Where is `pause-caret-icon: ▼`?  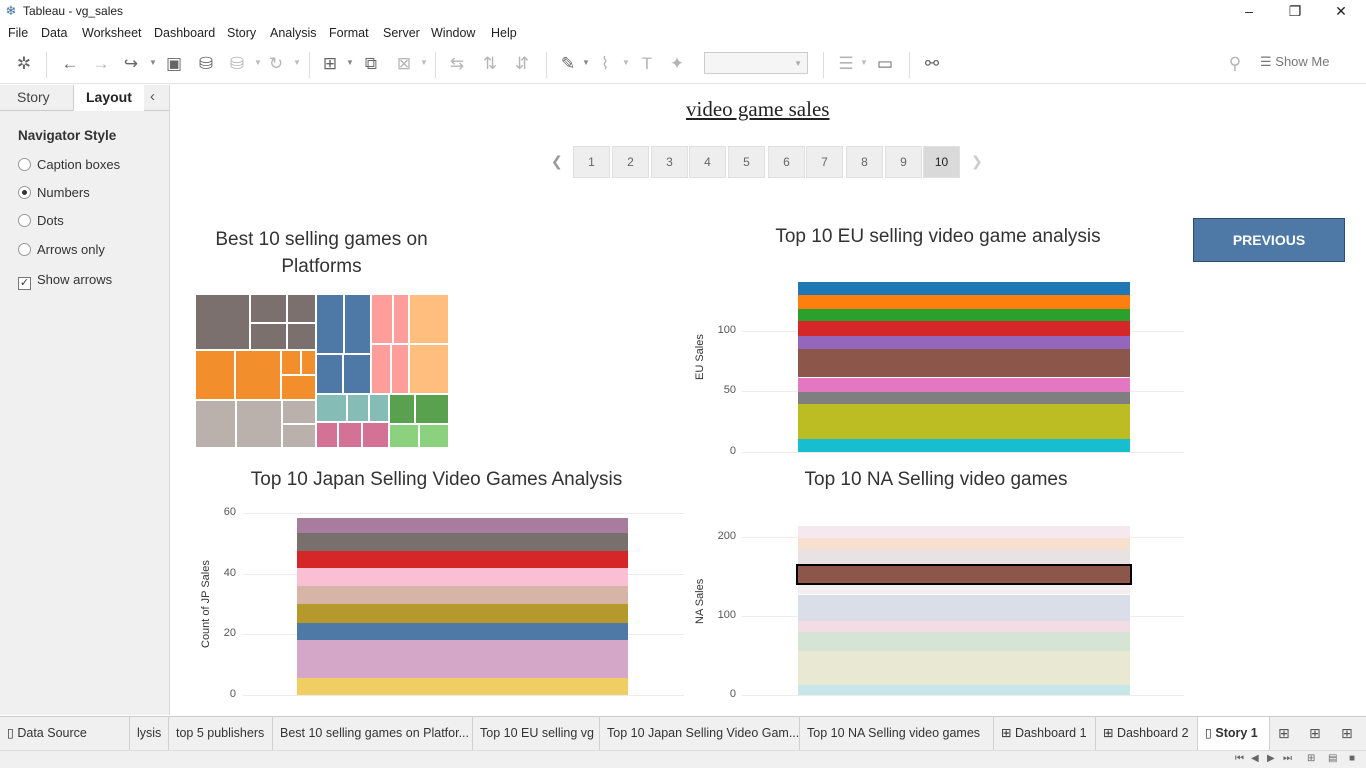
pause-caret-icon: ▼ is located at coordinates (258, 62).